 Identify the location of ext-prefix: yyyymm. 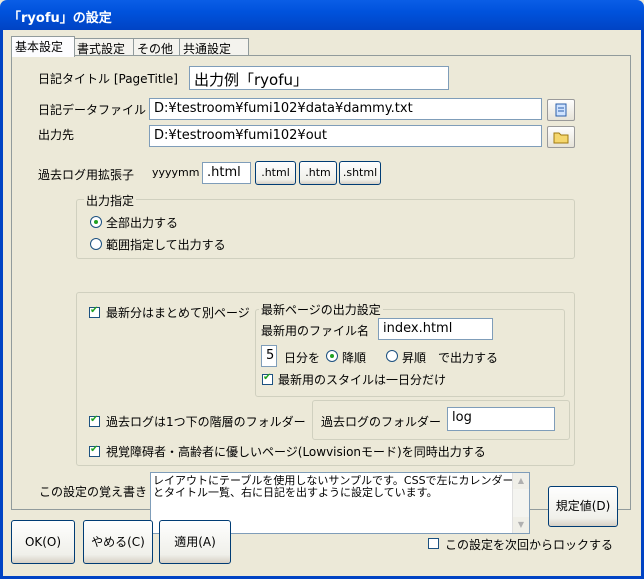
(176, 172).